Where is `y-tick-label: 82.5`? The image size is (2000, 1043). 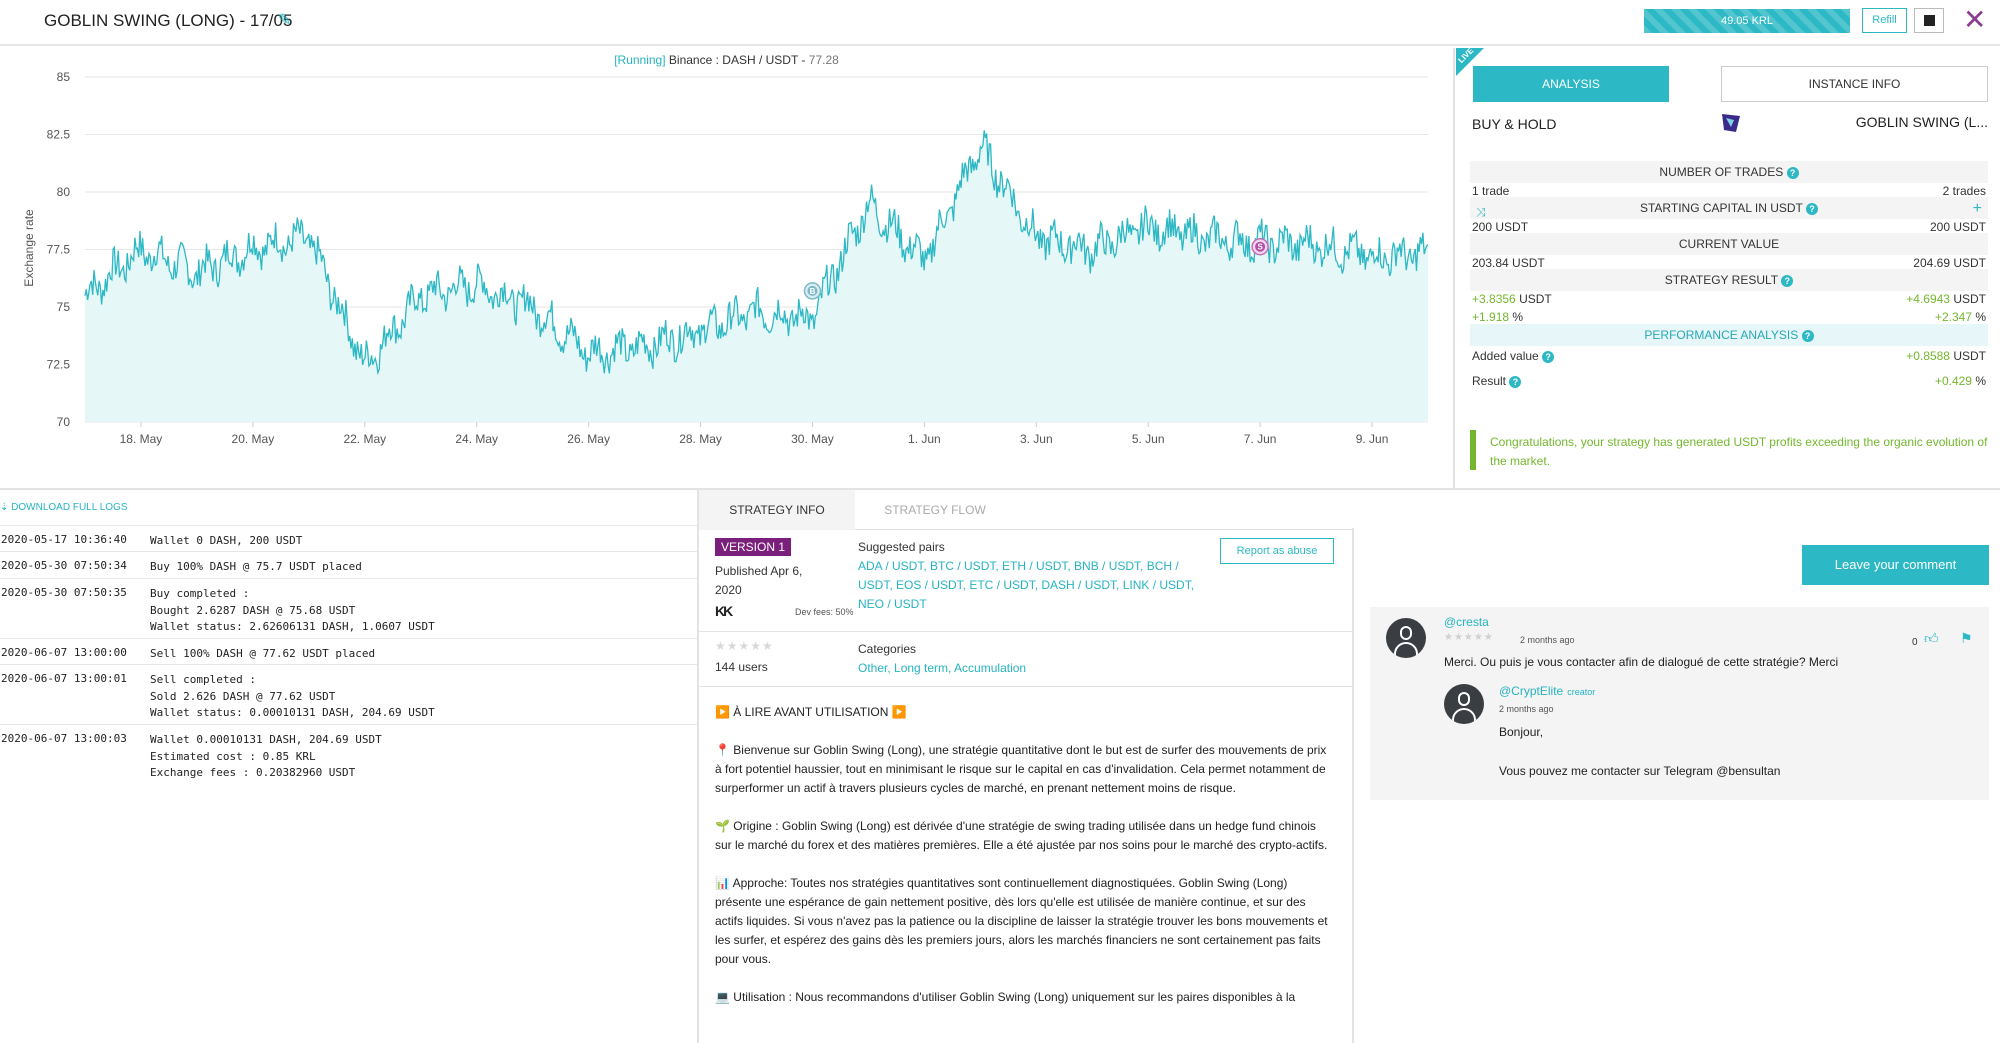
y-tick-label: 82.5 is located at coordinates (59, 135).